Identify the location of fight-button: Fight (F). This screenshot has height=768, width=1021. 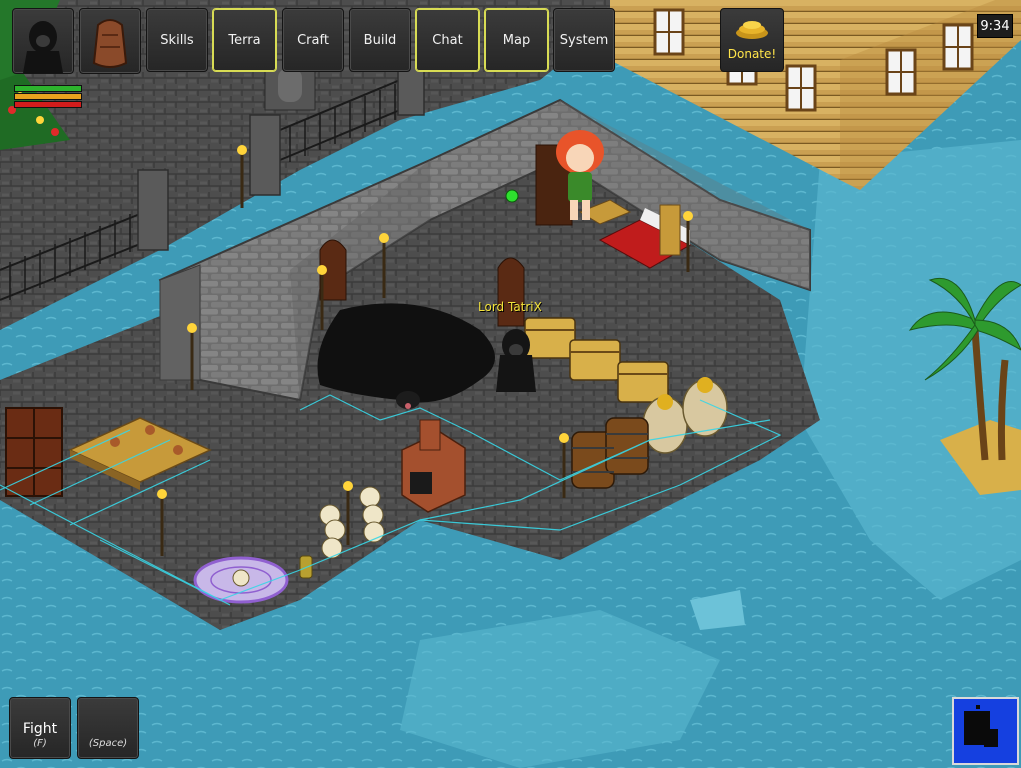
(40, 728).